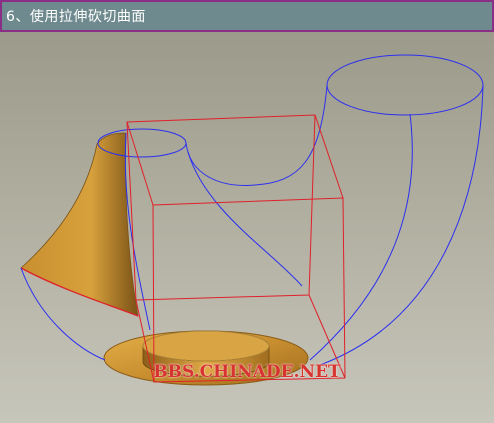 The image size is (494, 423). I want to click on trimmed-flared-surface, so click(79, 224).